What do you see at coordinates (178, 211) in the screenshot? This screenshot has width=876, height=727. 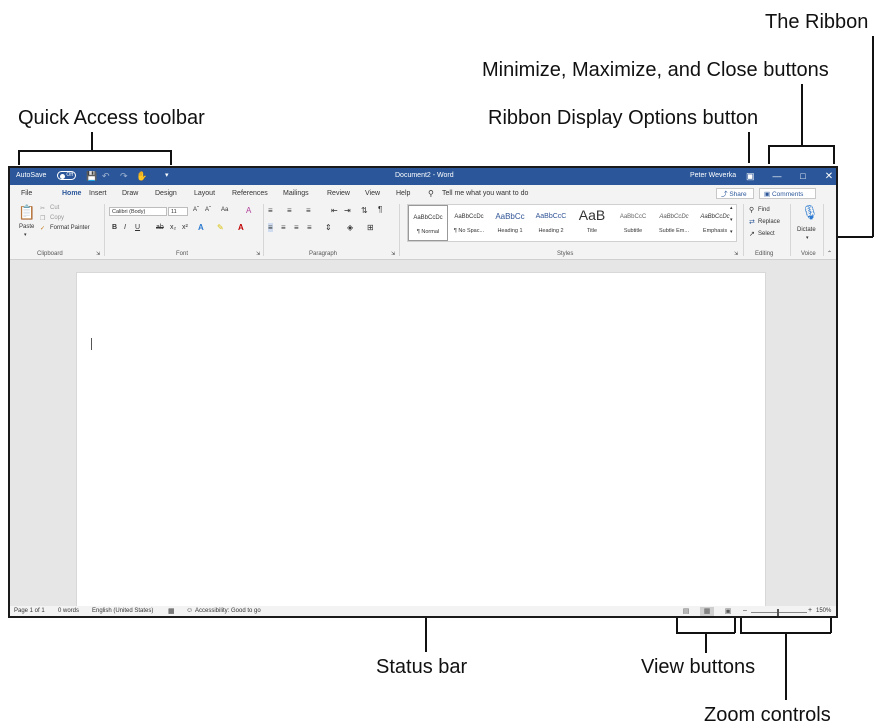 I see `font-size-select: 11` at bounding box center [178, 211].